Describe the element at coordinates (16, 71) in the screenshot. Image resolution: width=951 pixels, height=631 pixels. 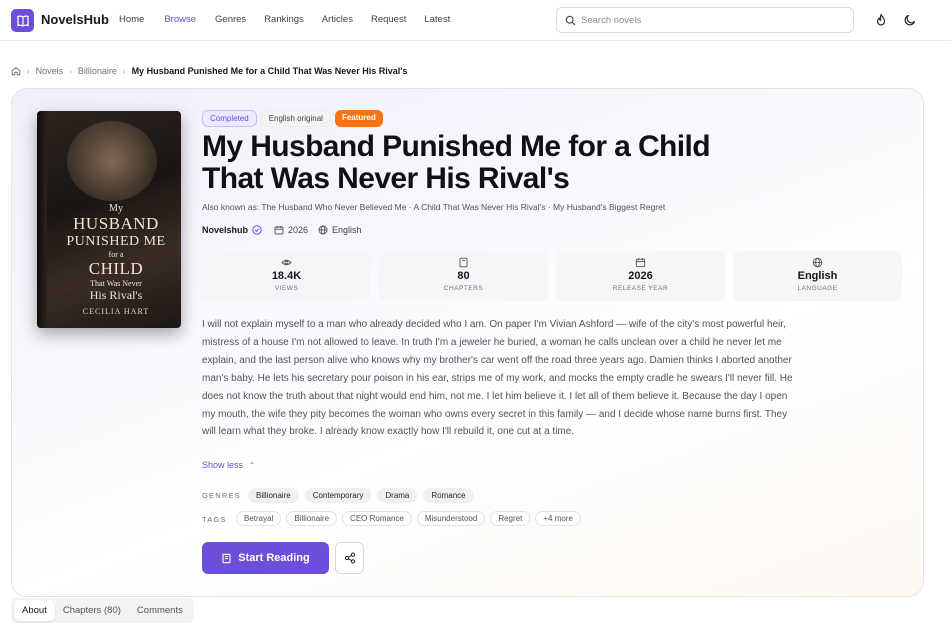
I see `home-icon` at that location.